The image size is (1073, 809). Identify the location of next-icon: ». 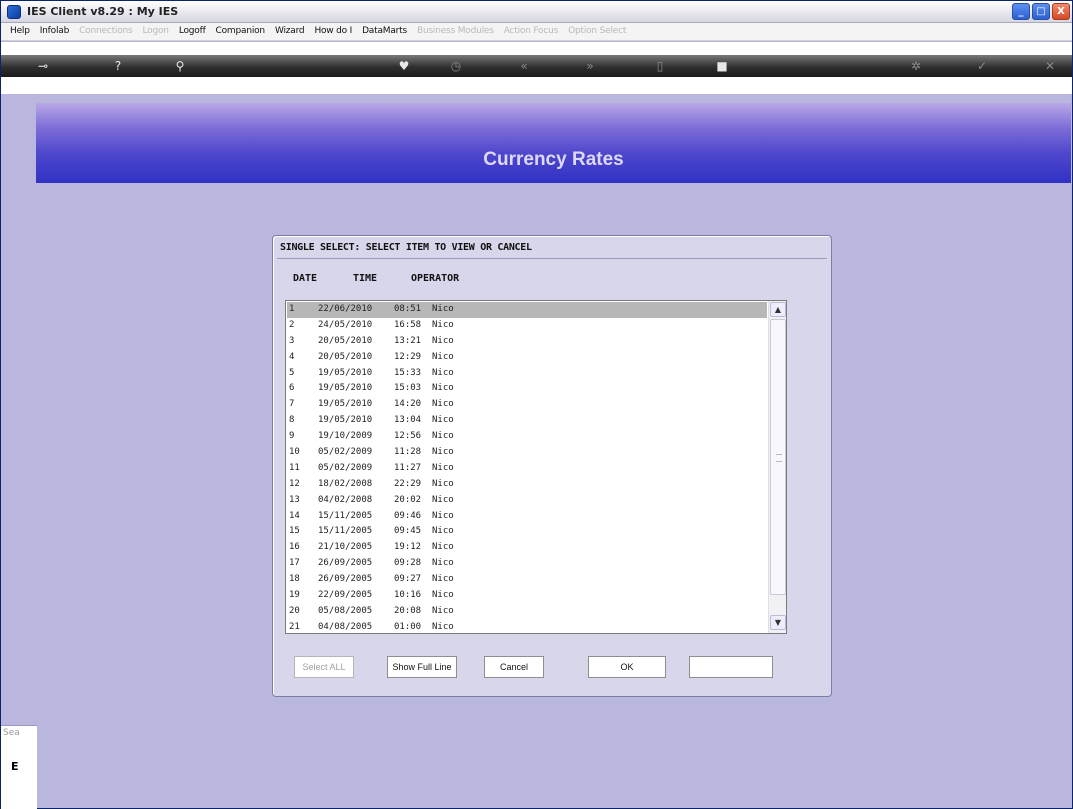
(590, 66).